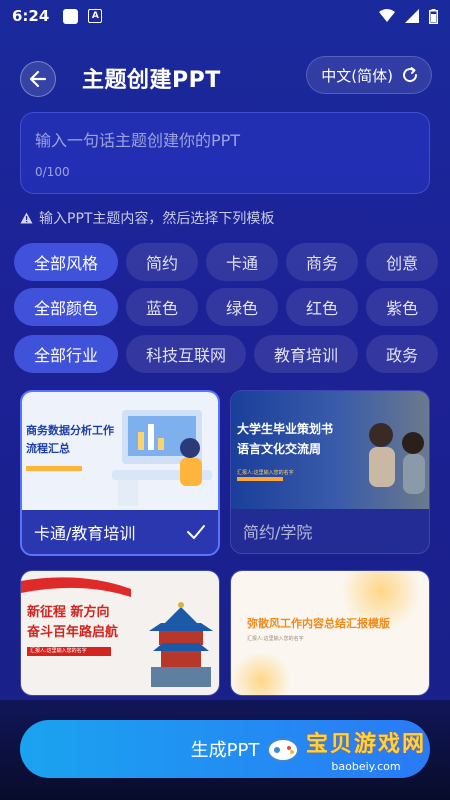 Image resolution: width=450 pixels, height=800 pixels. I want to click on hint-label: 输入PPT主题内容，然后选择下列模板, so click(157, 219).